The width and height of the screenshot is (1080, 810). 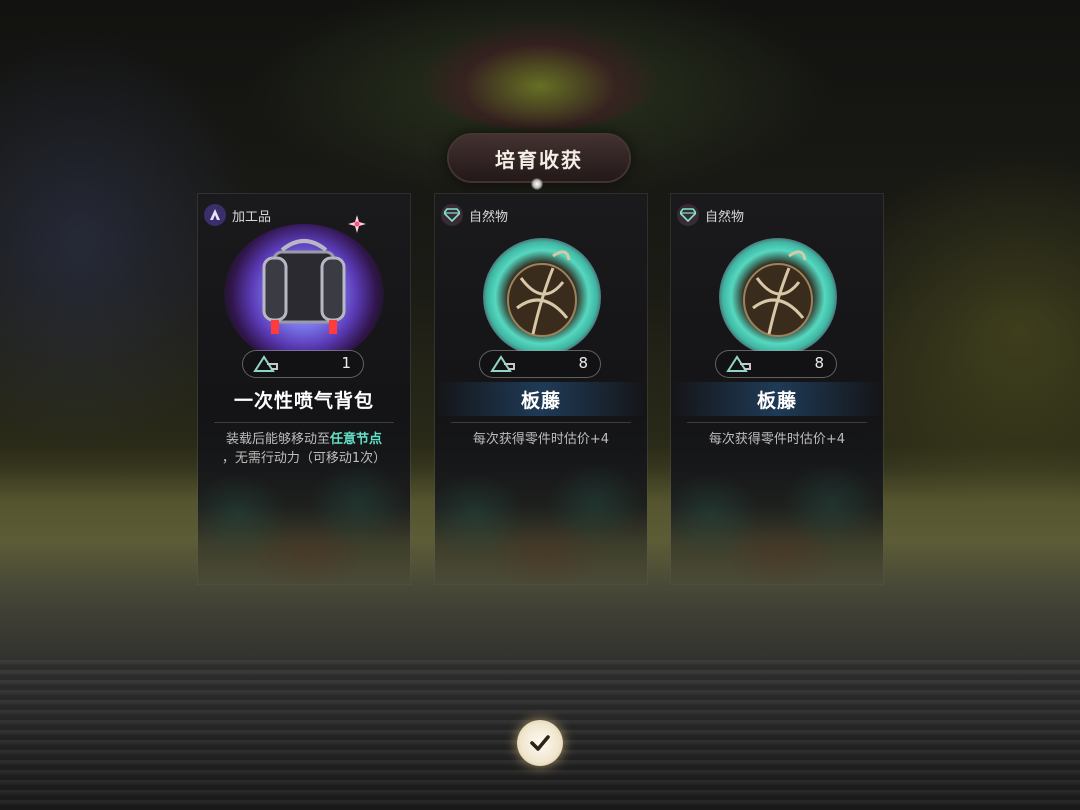 I want to click on background-tree, so click(x=540, y=75).